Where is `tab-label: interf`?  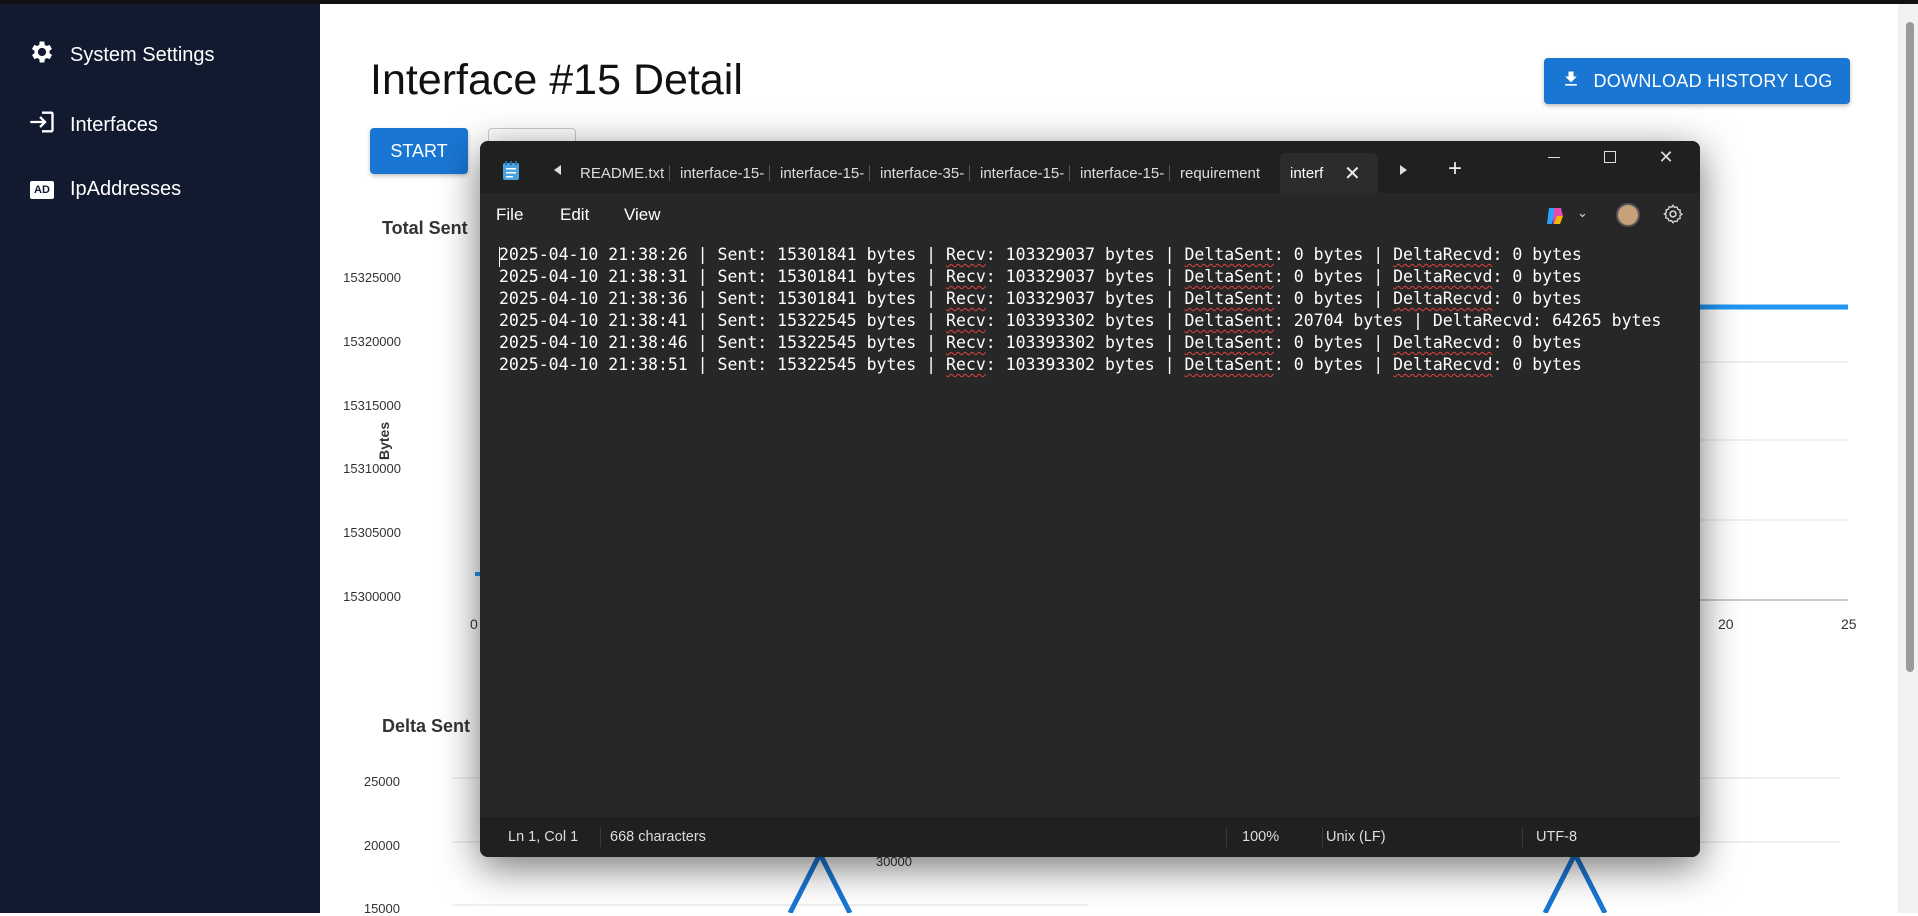 tab-label: interf is located at coordinates (1307, 173).